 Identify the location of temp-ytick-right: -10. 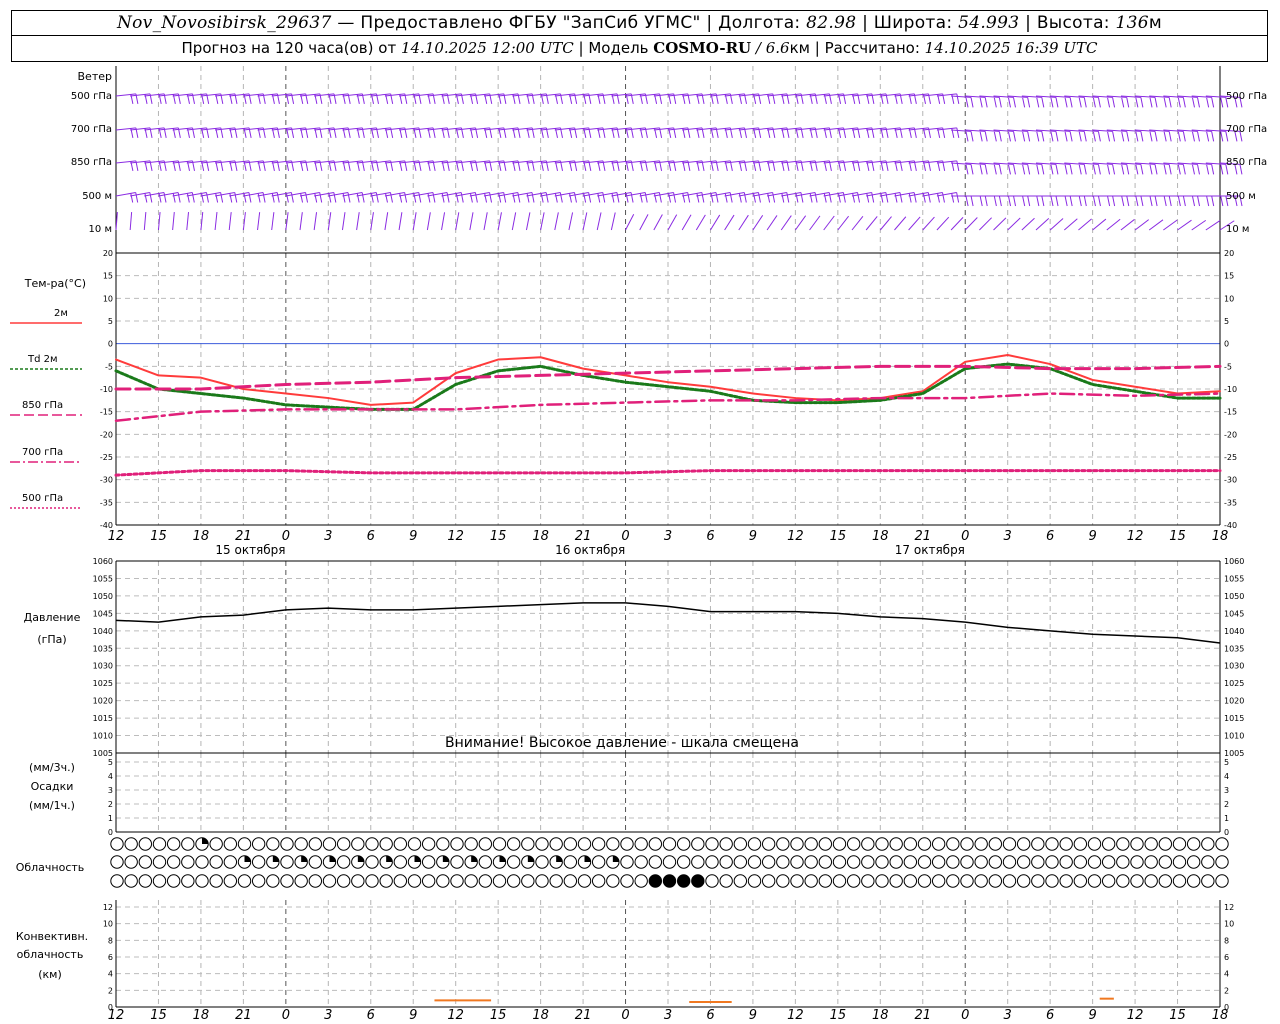
(1230, 389).